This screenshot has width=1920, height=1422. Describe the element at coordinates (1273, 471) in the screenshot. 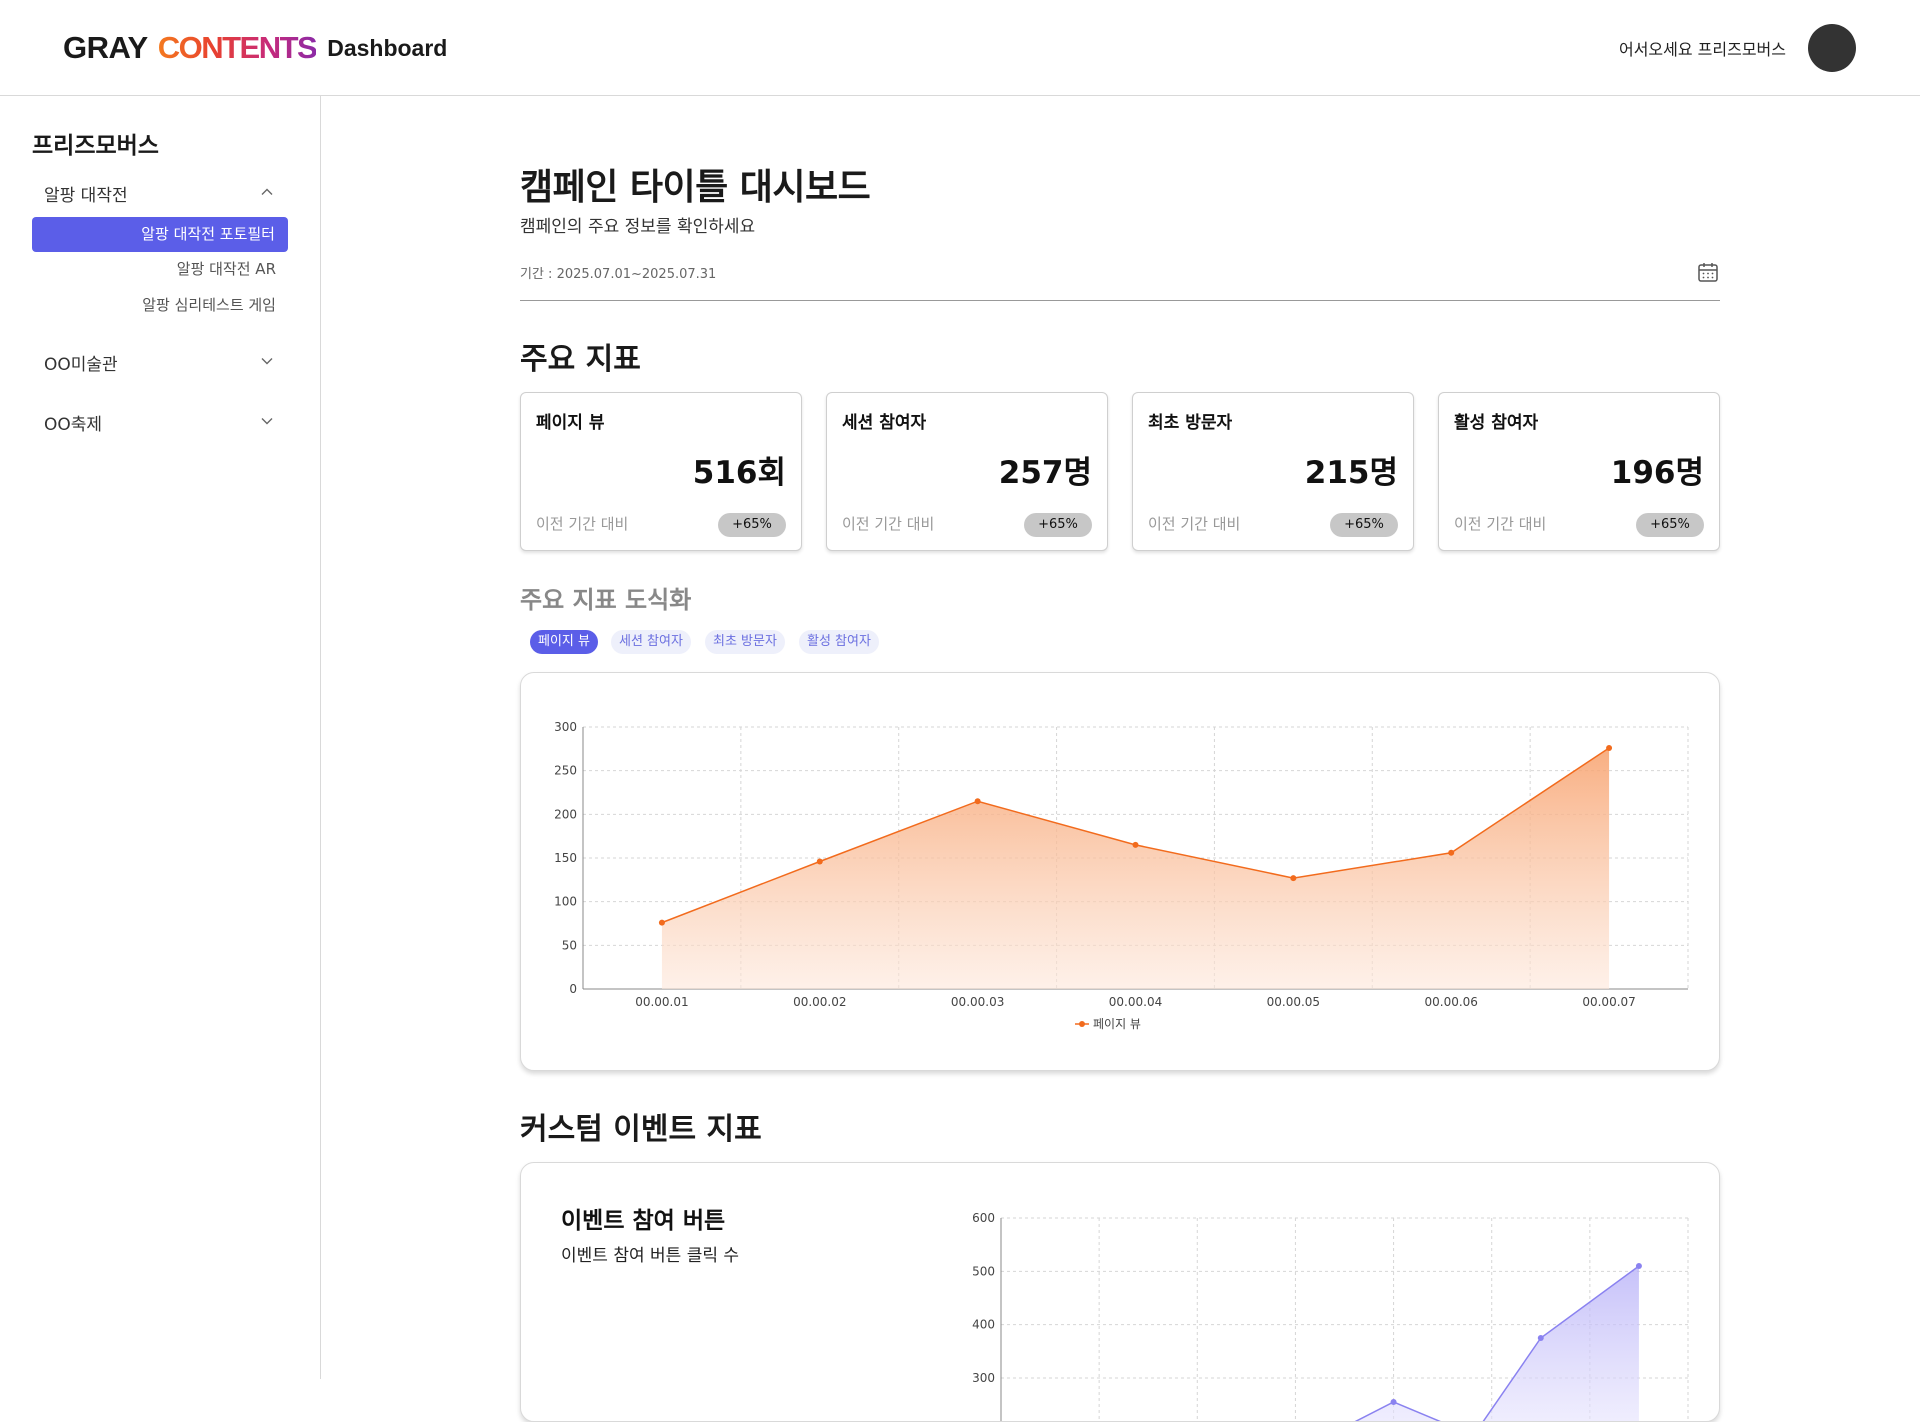

I see `kpi-card-first-visitor: 최초 방문자 215명 이전 기간 대비 +65%` at that location.